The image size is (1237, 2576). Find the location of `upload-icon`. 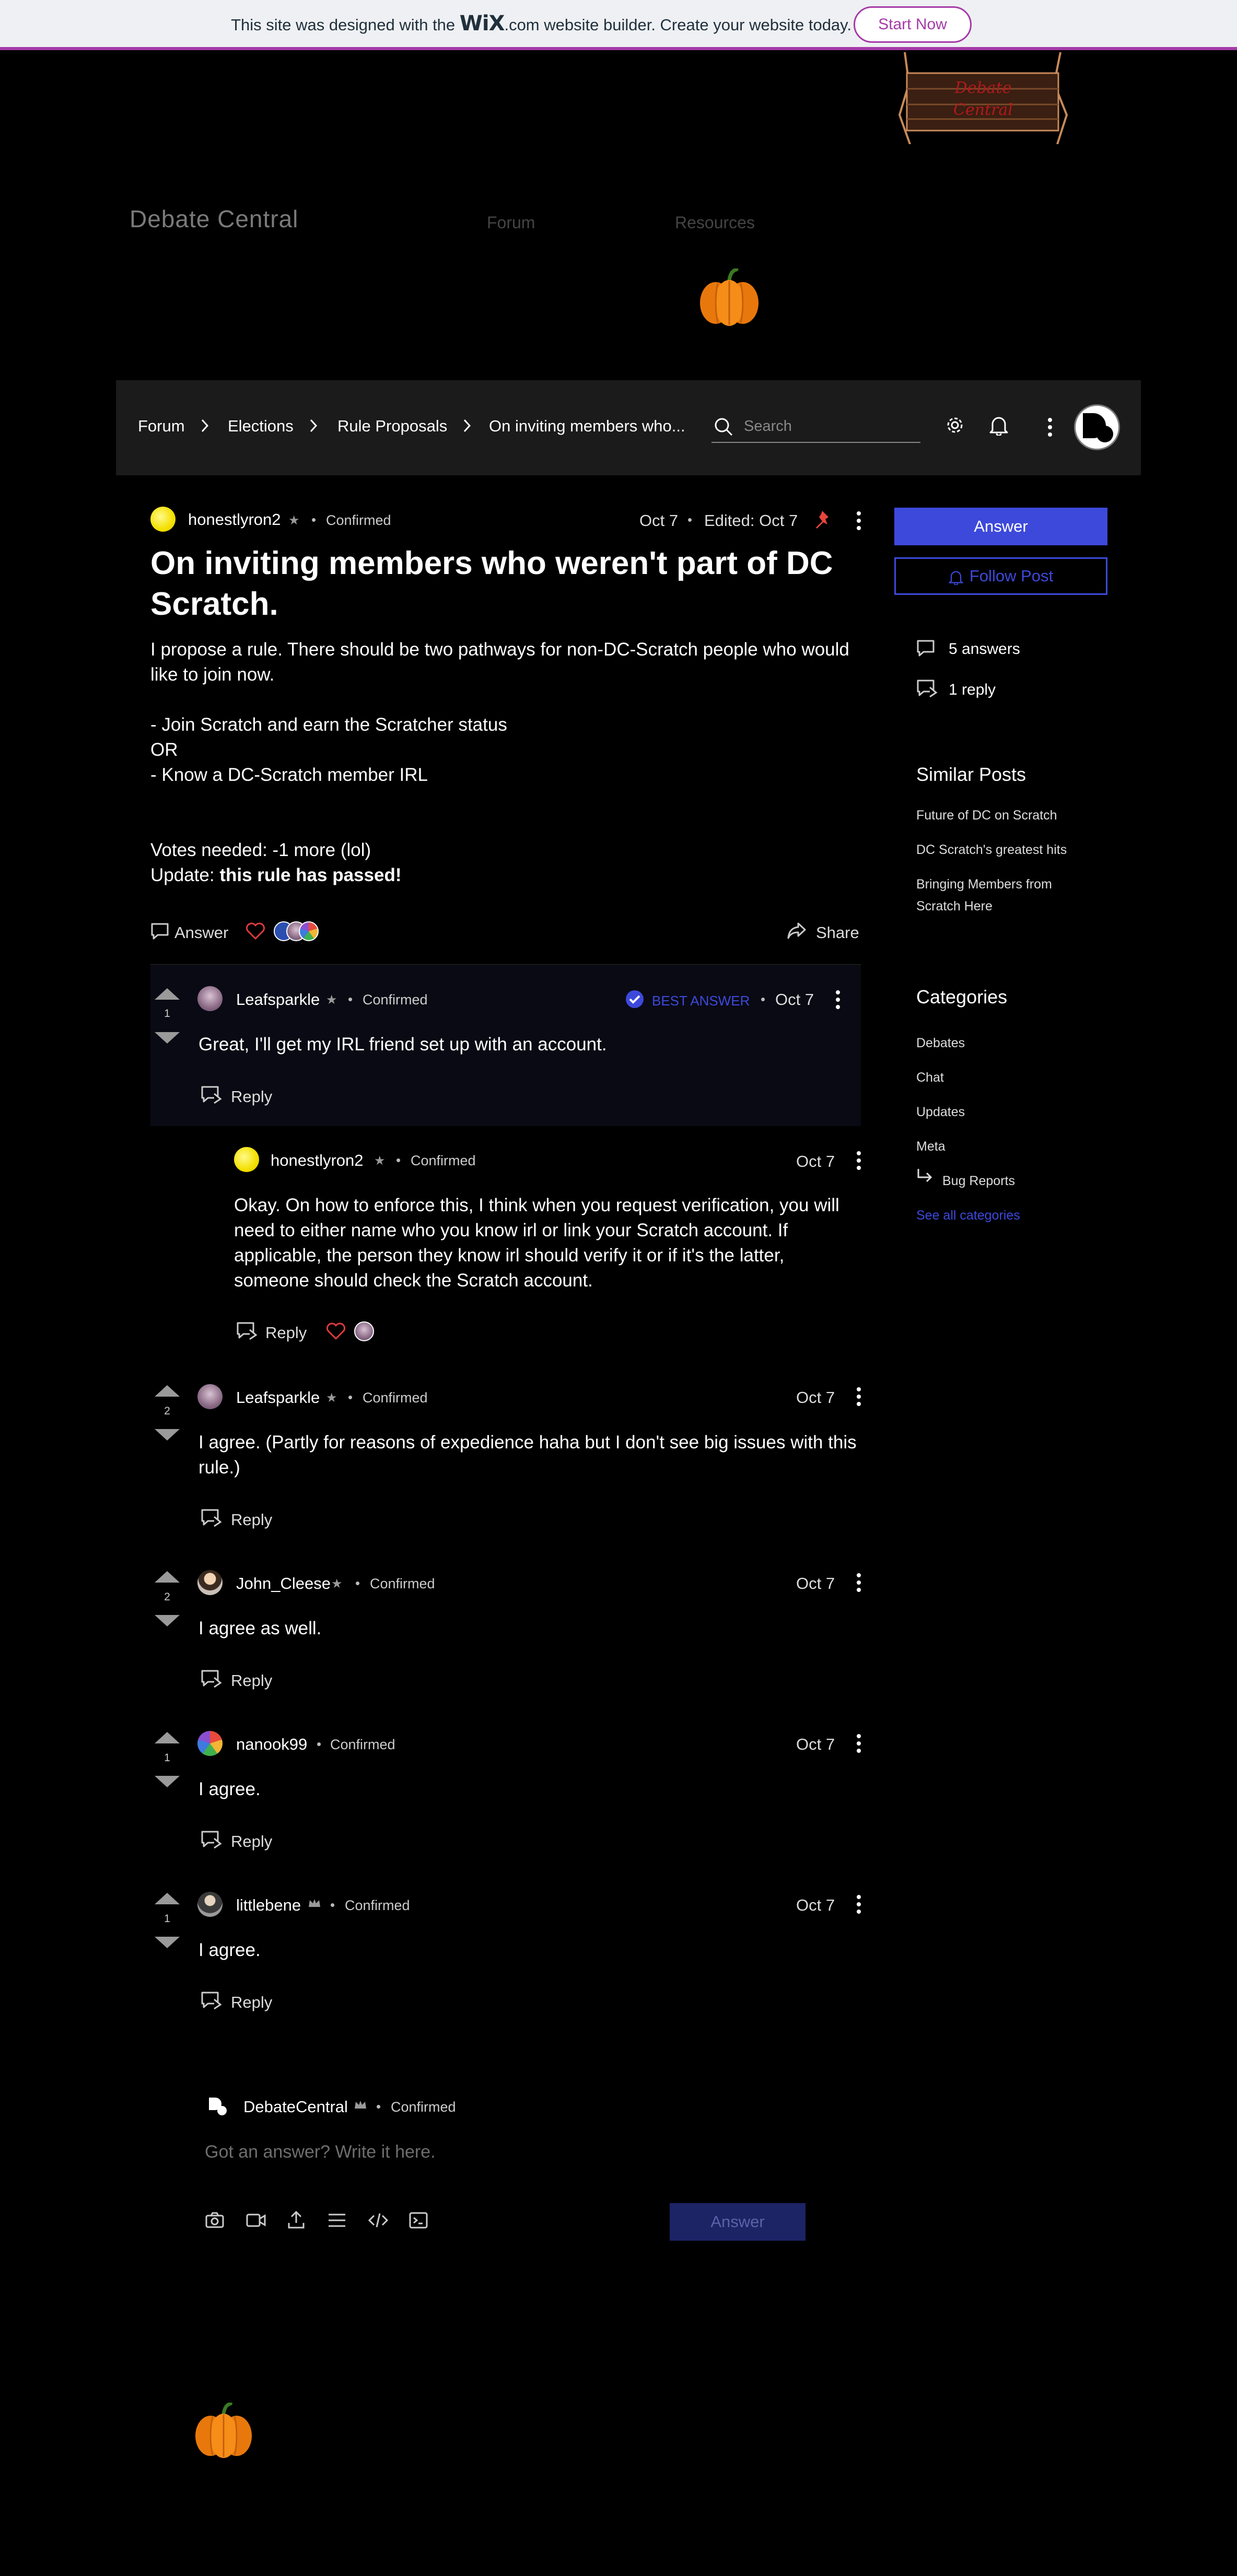

upload-icon is located at coordinates (296, 2219).